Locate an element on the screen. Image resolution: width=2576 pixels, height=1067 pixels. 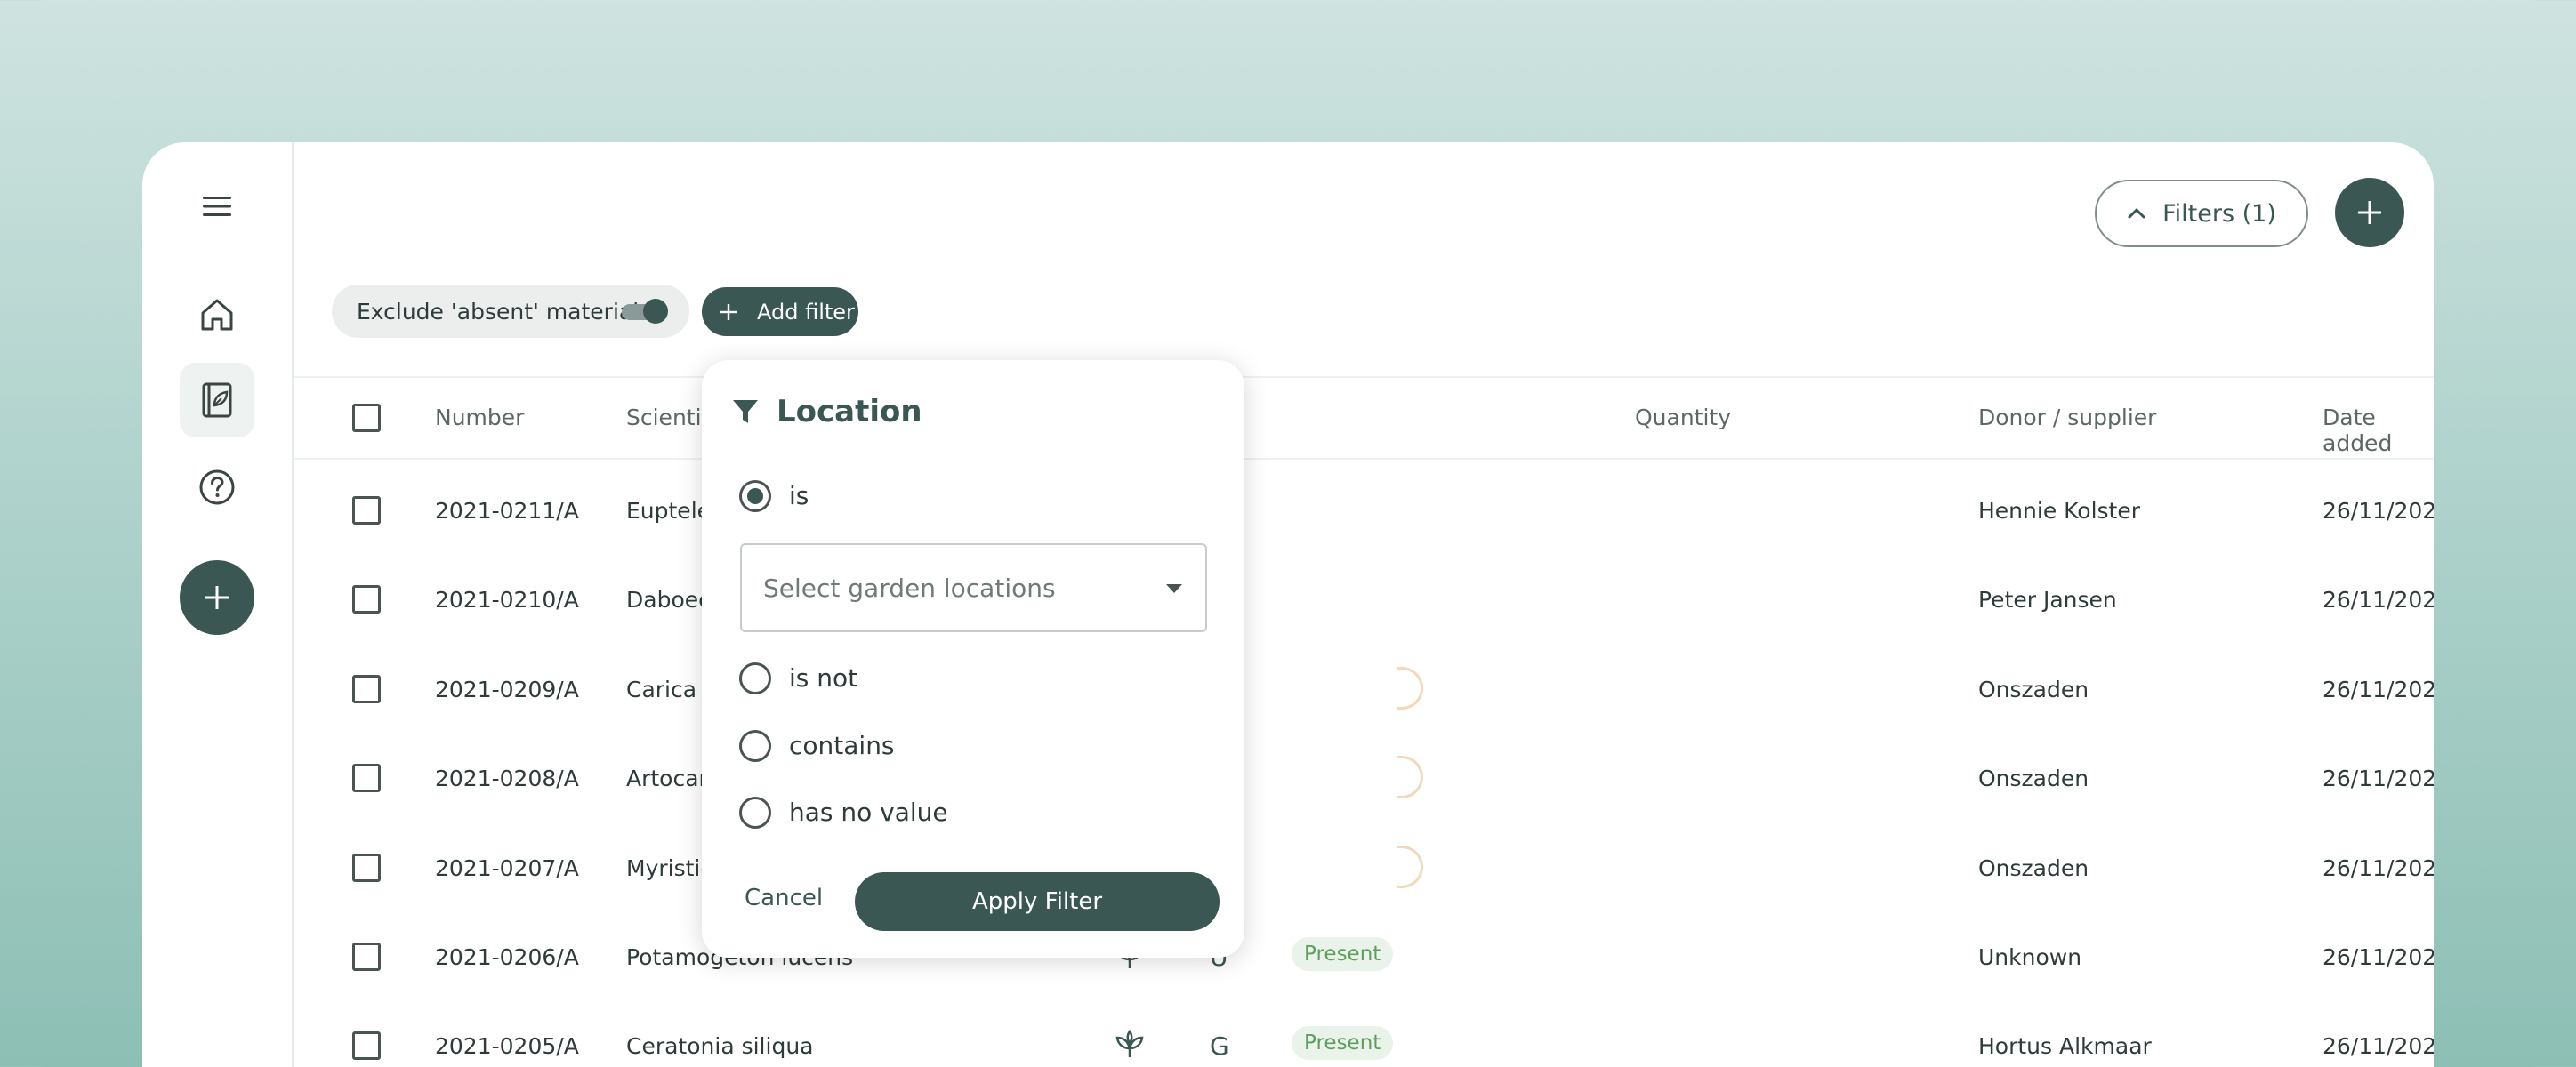
cancel-button: Cancel is located at coordinates (784, 898).